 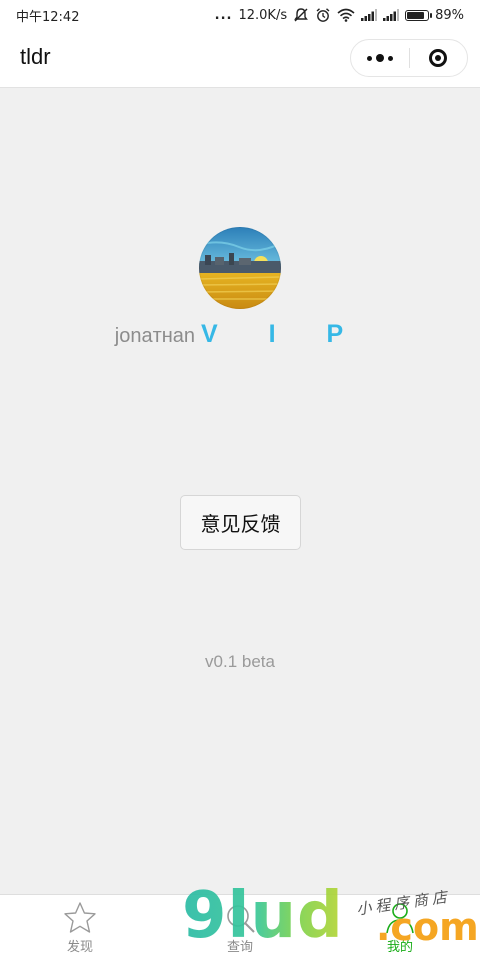 I want to click on status-time: 中午12:42, so click(x=48, y=17).